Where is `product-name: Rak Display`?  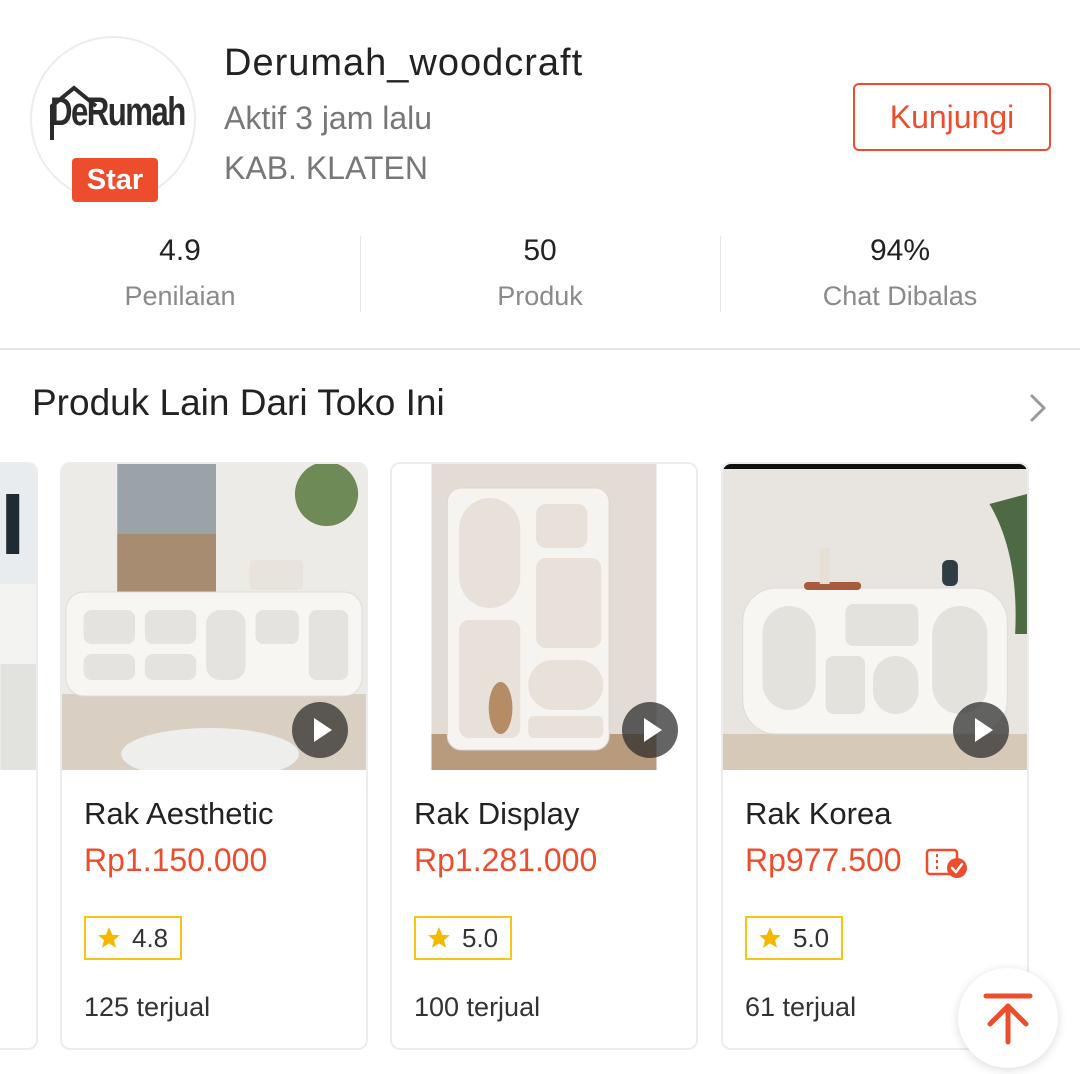
product-name: Rak Display is located at coordinates (497, 813).